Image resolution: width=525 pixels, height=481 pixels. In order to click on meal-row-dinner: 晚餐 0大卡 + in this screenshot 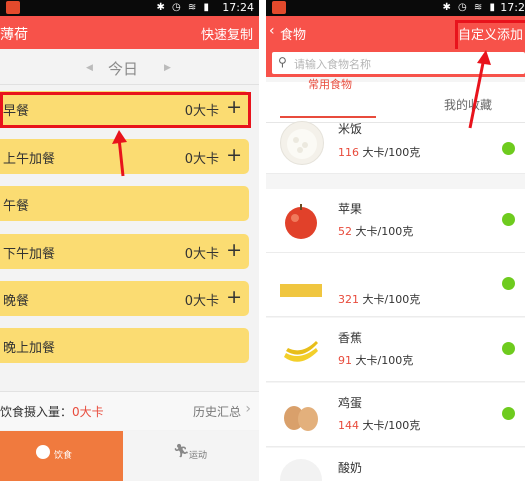, I will do `click(124, 298)`.